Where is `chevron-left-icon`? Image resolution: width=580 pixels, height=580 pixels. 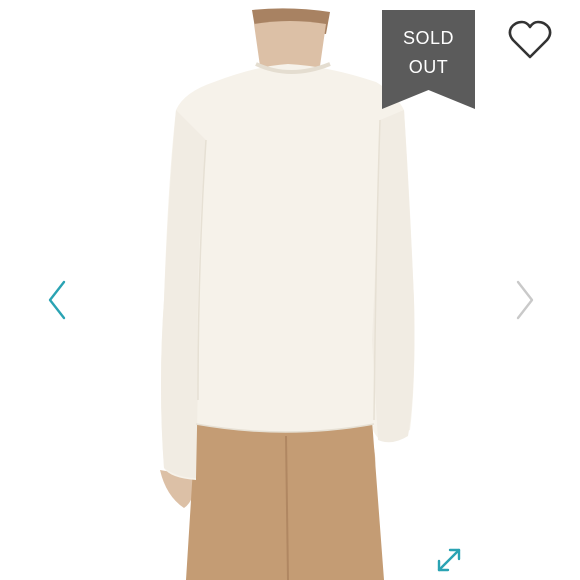 chevron-left-icon is located at coordinates (57, 300).